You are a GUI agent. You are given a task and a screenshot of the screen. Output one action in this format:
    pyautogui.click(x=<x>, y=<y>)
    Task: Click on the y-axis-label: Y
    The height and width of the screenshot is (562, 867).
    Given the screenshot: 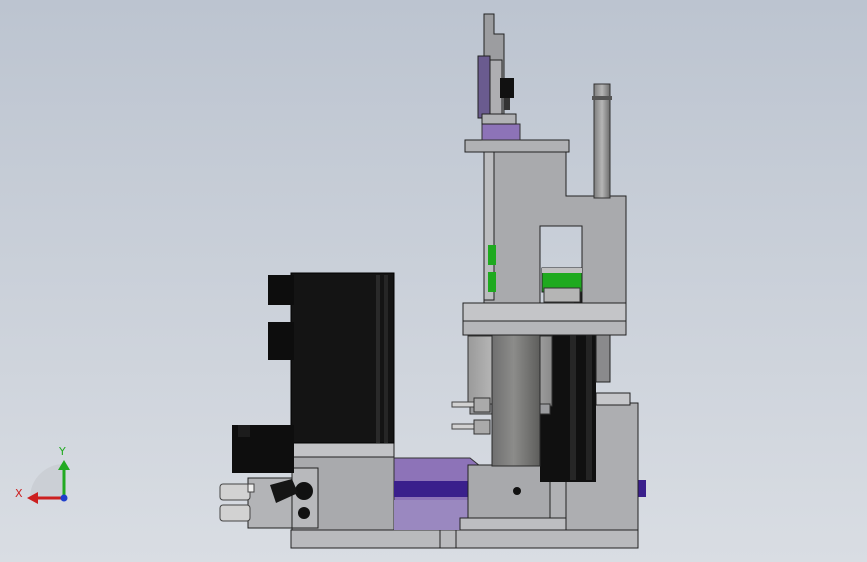 What is the action you would take?
    pyautogui.click(x=62, y=451)
    